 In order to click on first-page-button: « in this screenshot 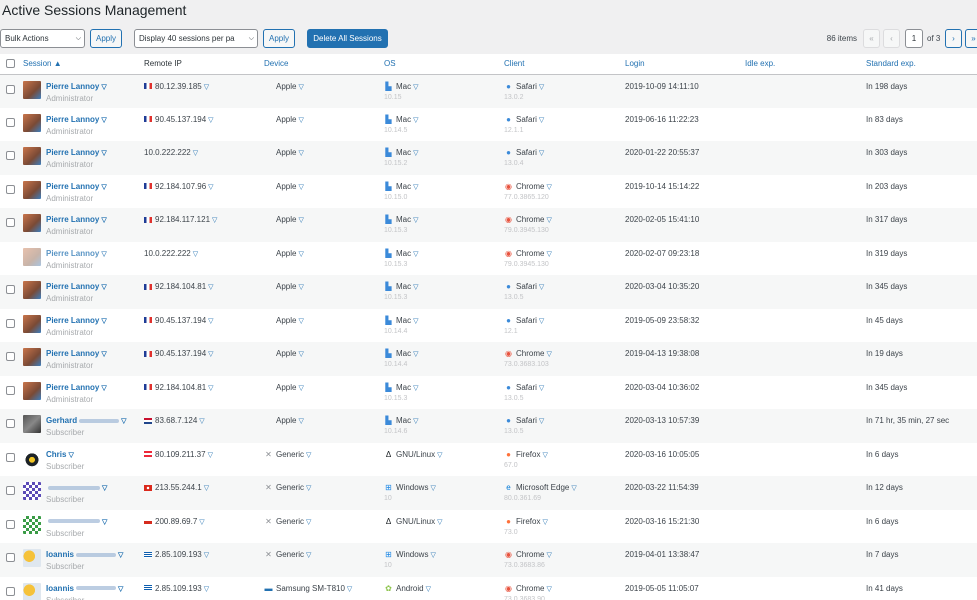, I will do `click(871, 38)`.